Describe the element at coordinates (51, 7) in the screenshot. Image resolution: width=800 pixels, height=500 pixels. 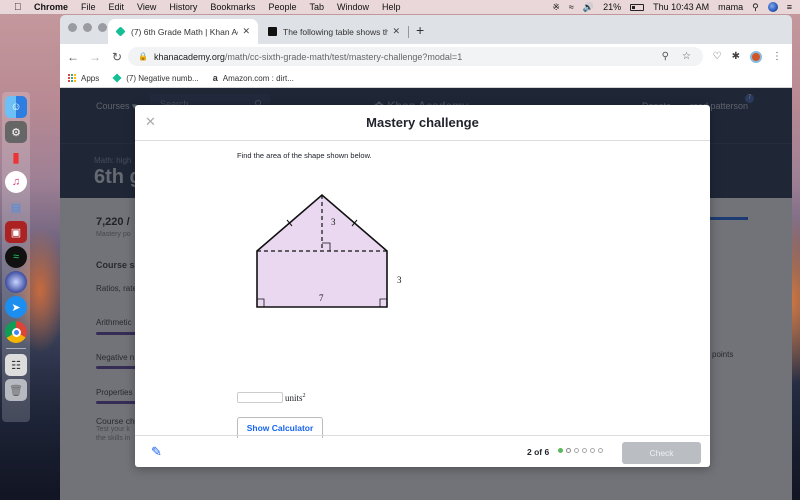
I see `menu-app-name: Chrome` at that location.